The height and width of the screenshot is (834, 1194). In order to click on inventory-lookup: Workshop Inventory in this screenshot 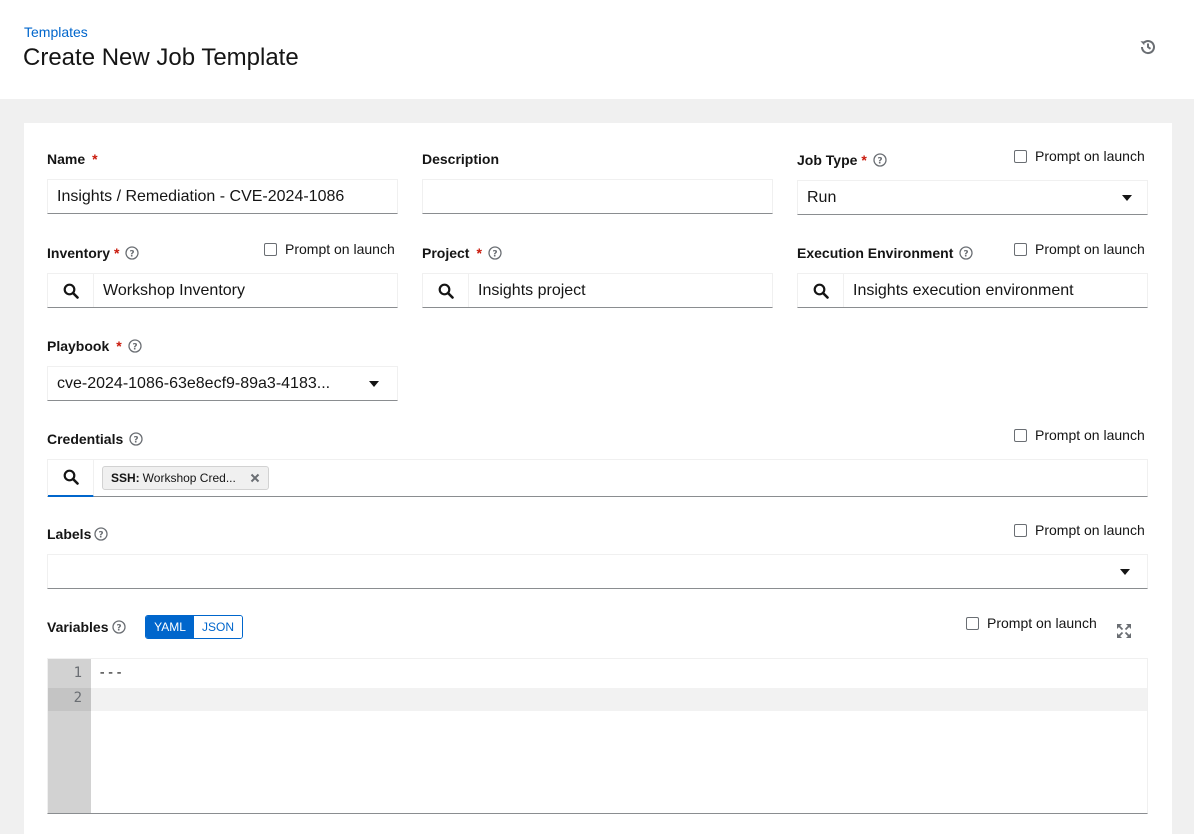, I will do `click(222, 290)`.